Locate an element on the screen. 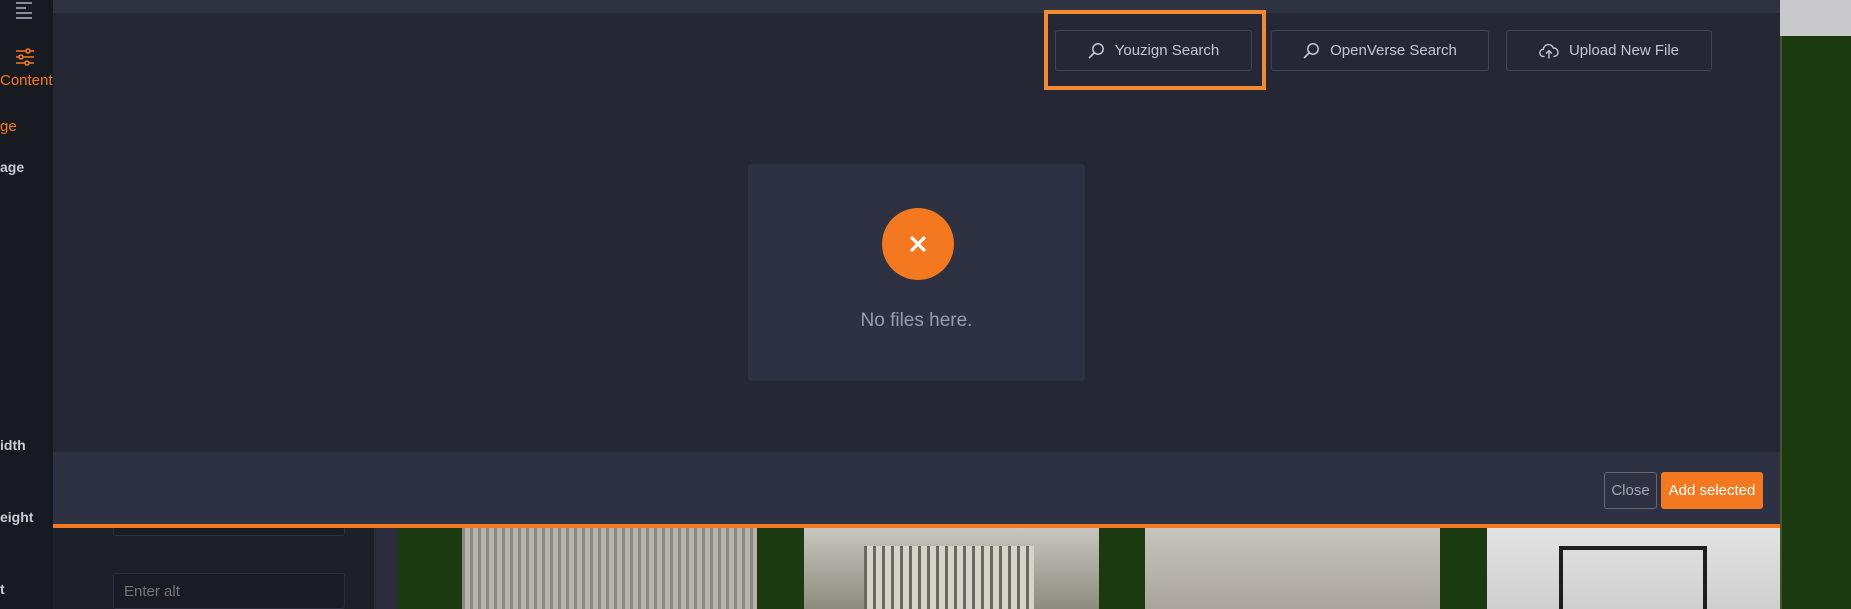  modal-top-bar is located at coordinates (916, 6).